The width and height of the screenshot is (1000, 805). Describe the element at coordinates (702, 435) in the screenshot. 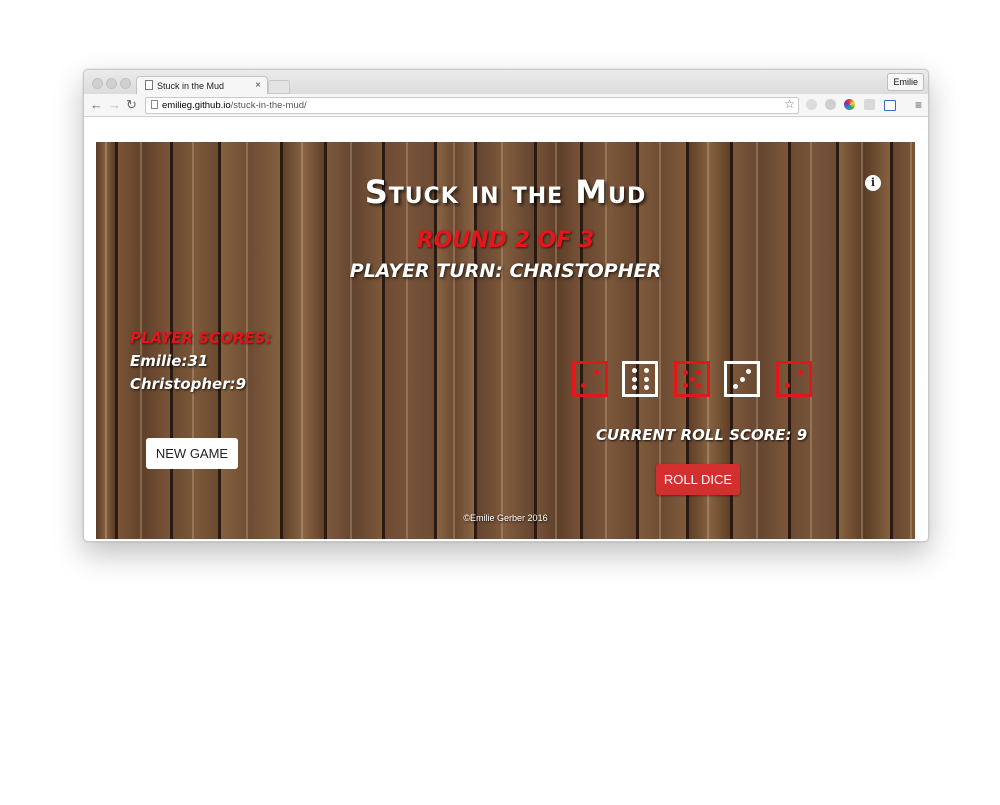

I see `current-roll-score: CURRENT ROLL SCORE: 9` at that location.